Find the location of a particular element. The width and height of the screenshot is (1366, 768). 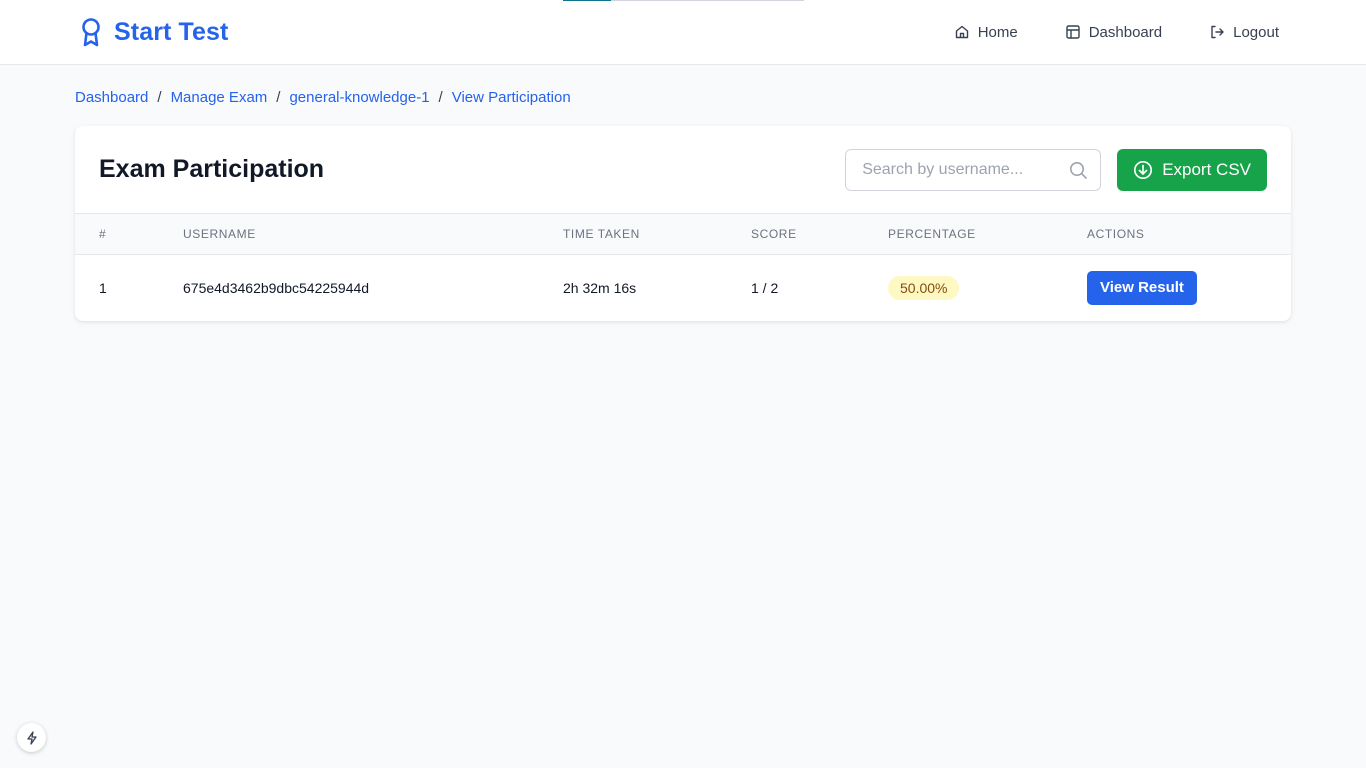

award-icon is located at coordinates (91, 32).